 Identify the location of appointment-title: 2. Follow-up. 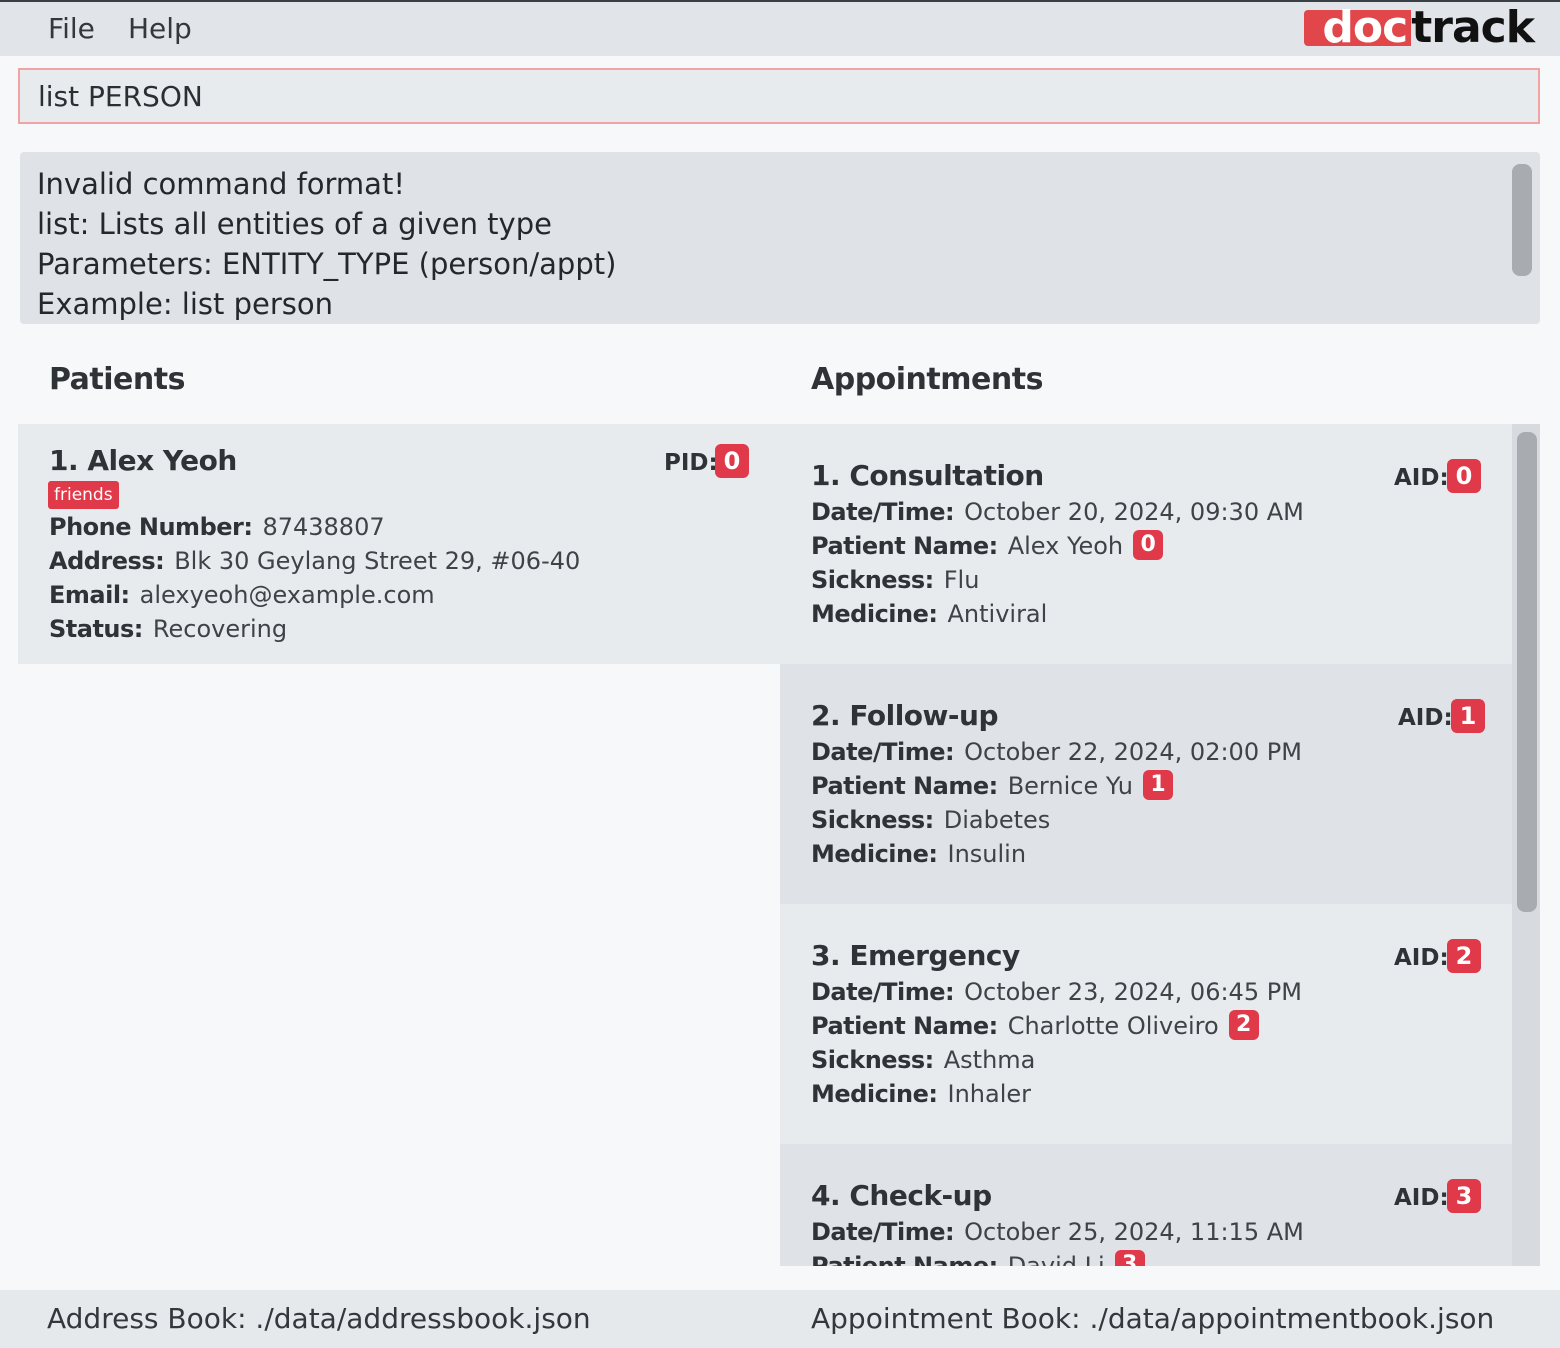
(905, 715).